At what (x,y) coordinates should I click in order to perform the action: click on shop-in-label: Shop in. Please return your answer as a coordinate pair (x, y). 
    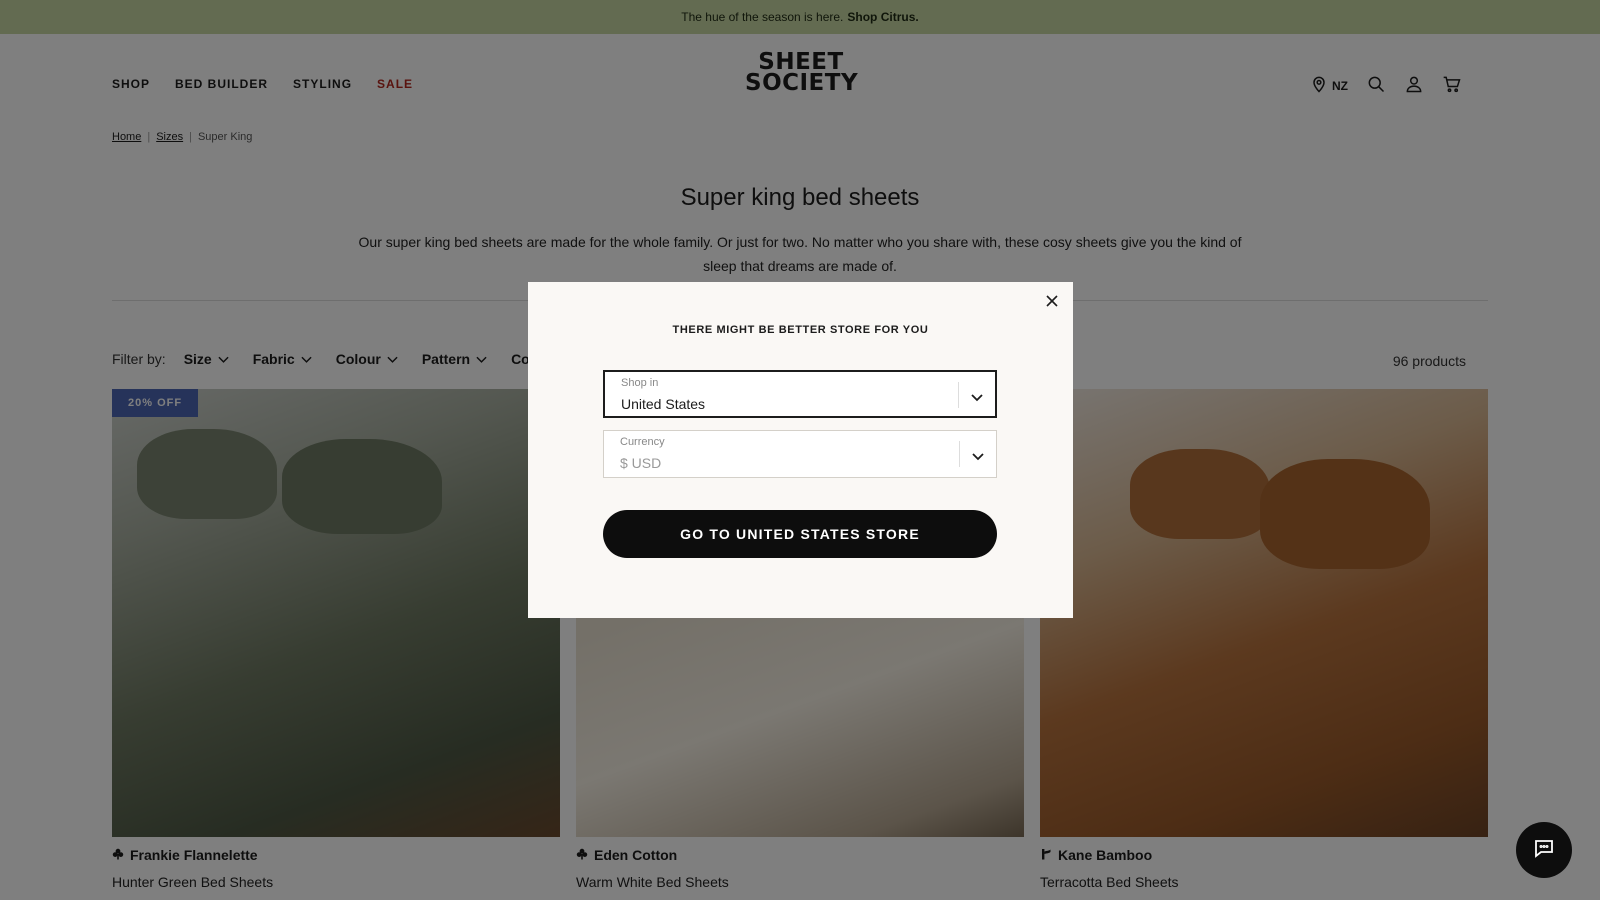
    Looking at the image, I should click on (640, 383).